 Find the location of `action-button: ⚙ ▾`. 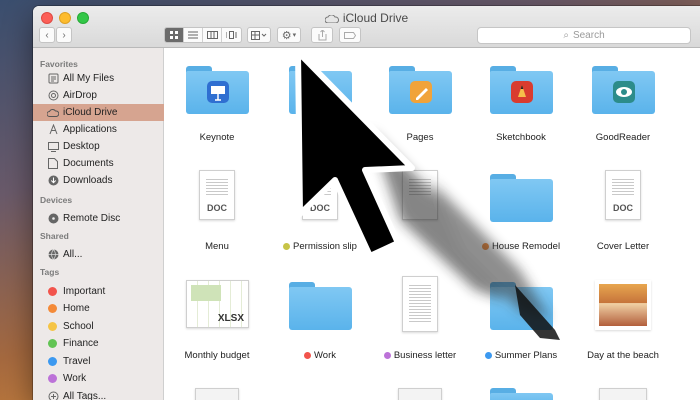

action-button: ⚙ ▾ is located at coordinates (289, 35).